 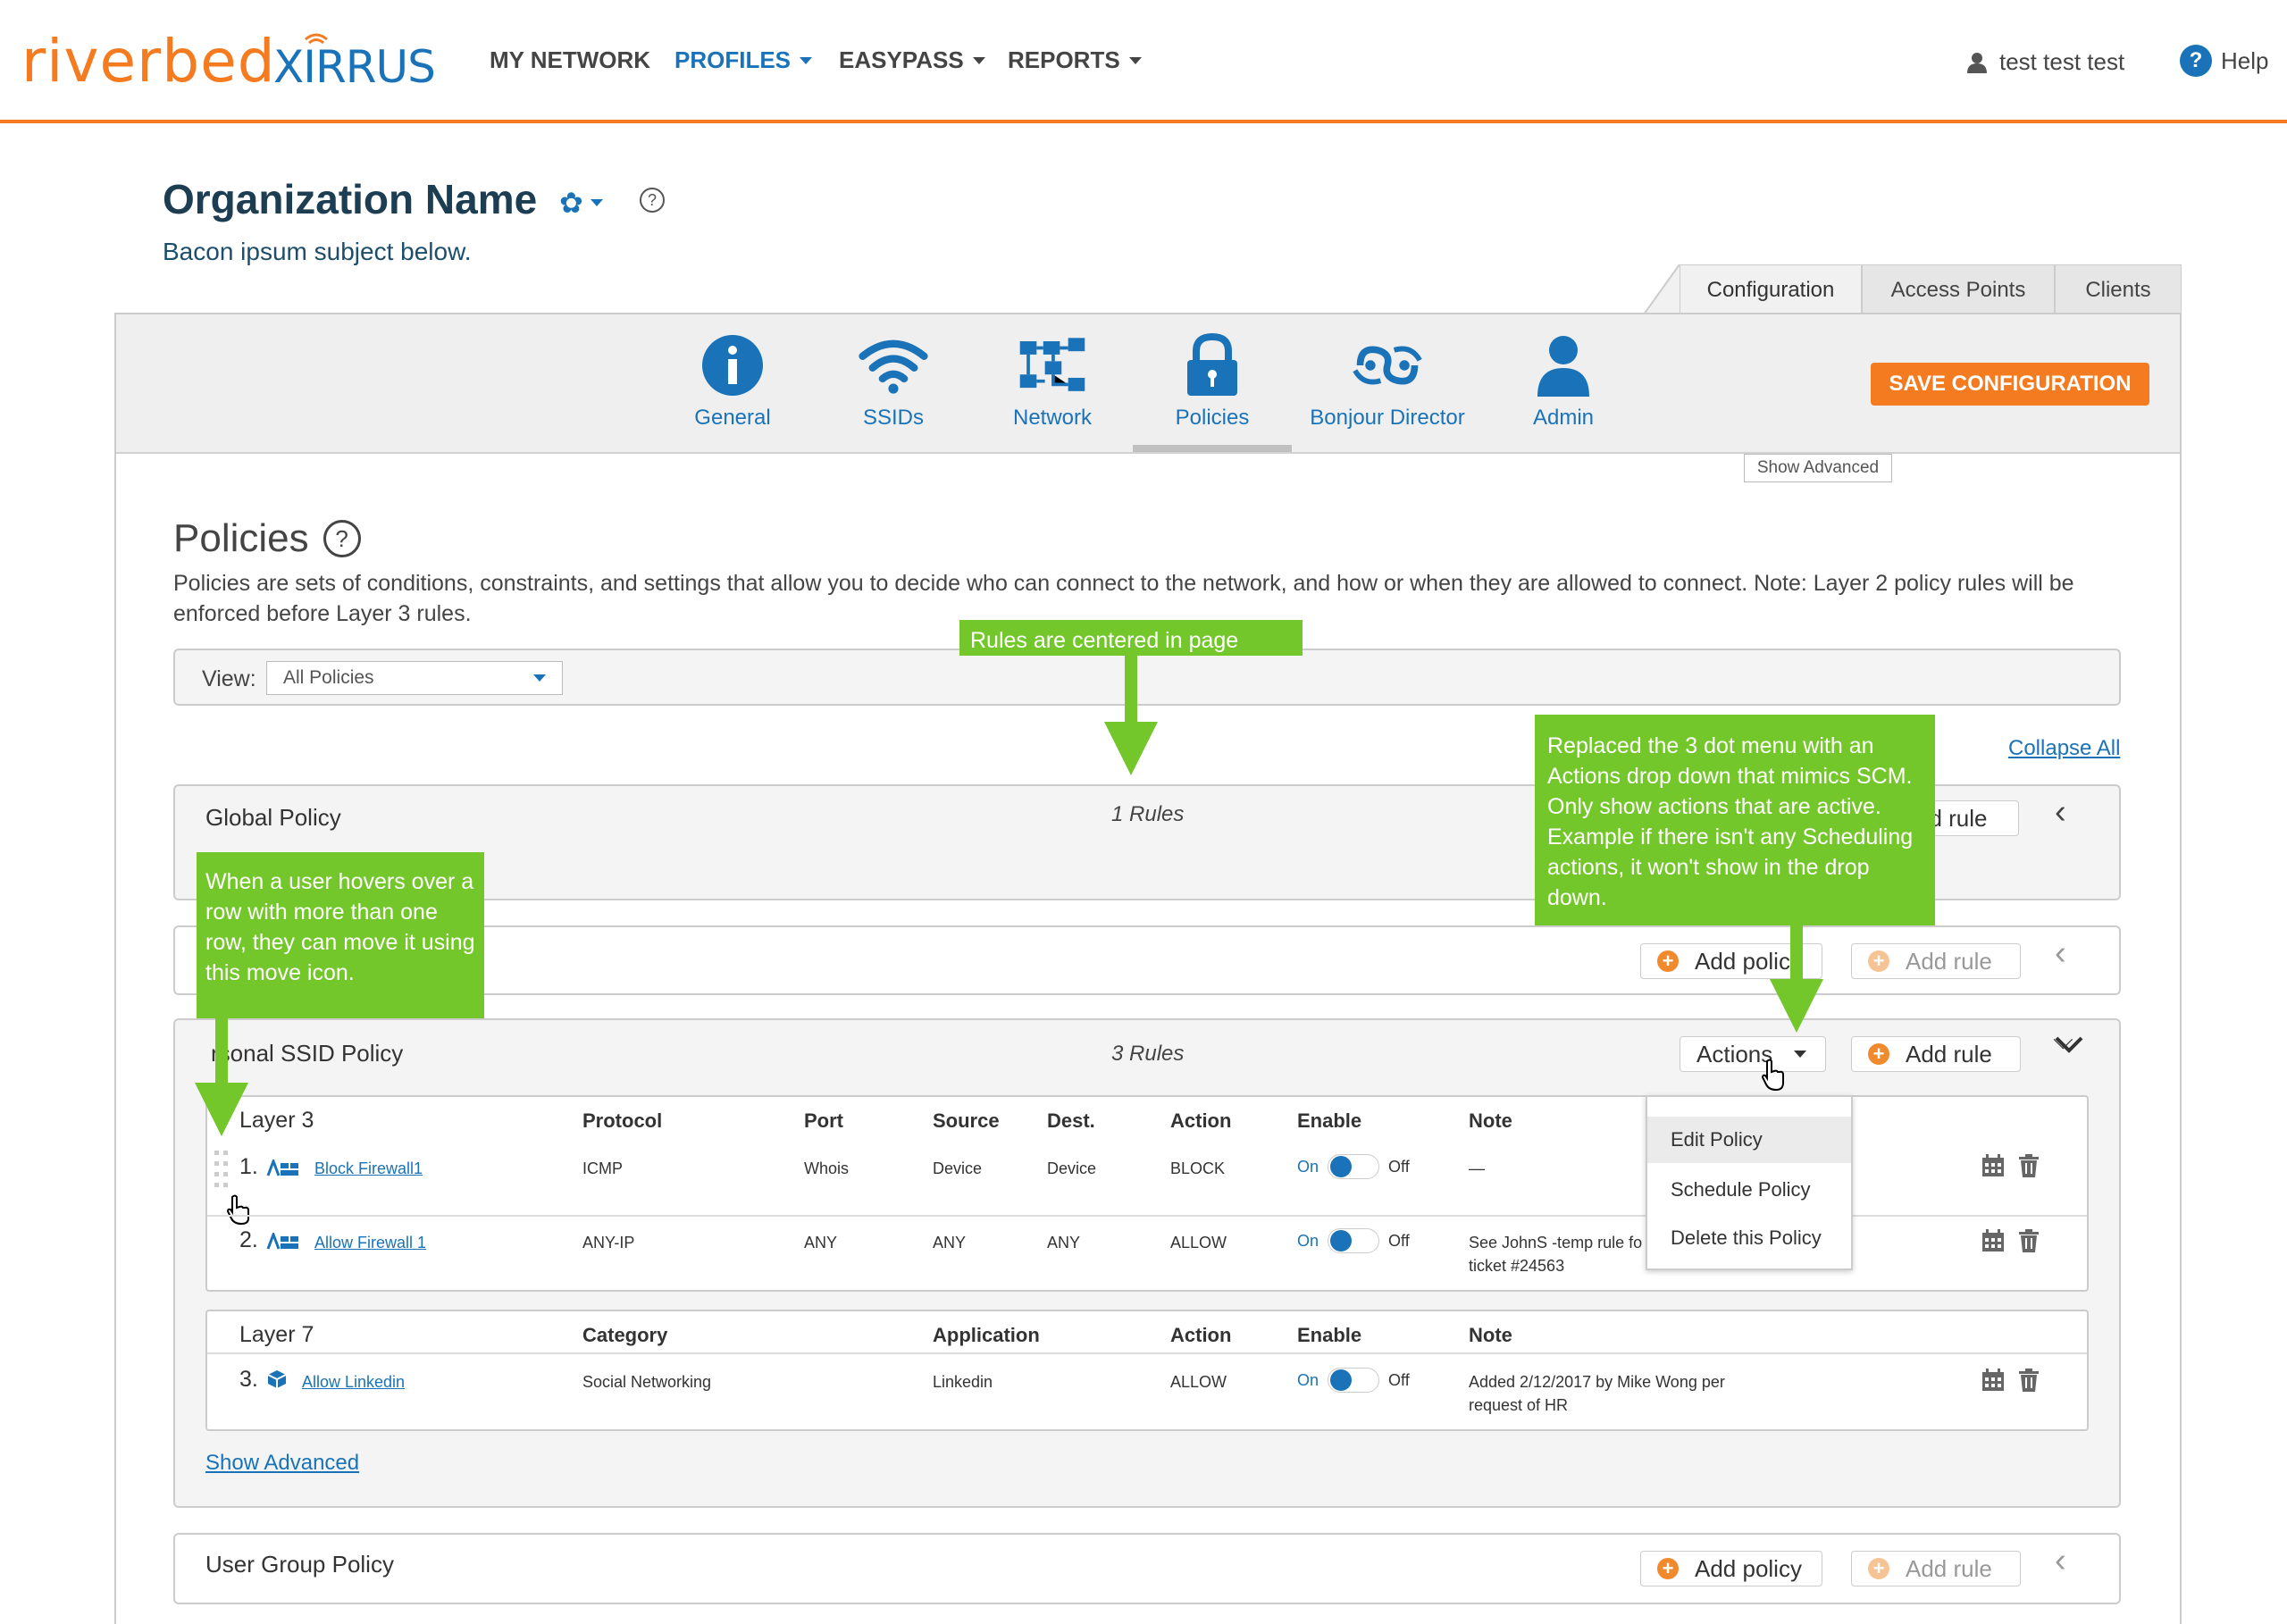 What do you see at coordinates (1958, 289) in the screenshot?
I see `tab-access-points: Access Points` at bounding box center [1958, 289].